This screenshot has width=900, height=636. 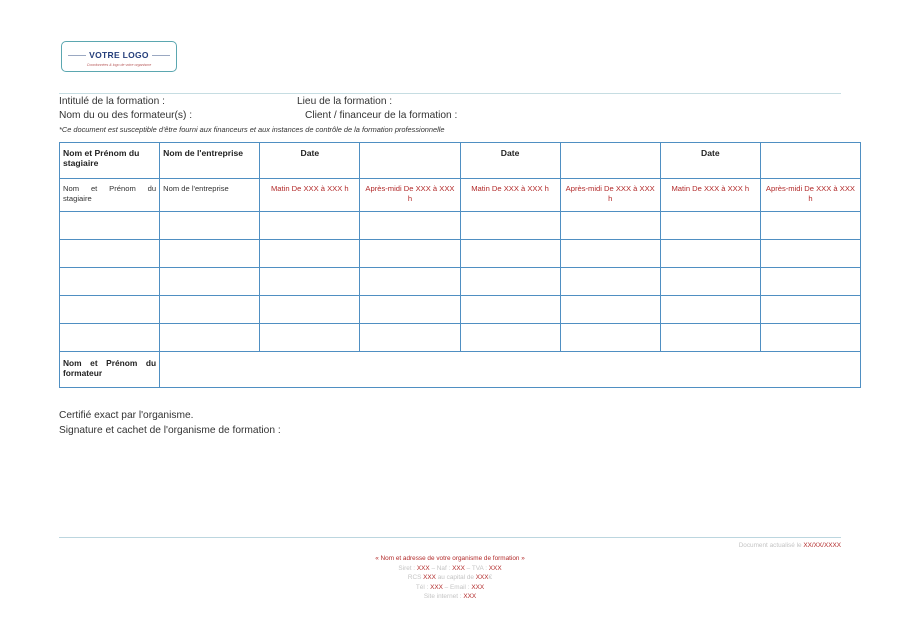 What do you see at coordinates (109, 369) in the screenshot?
I see `trainer-name-label: Nom et Prénom du formateur` at bounding box center [109, 369].